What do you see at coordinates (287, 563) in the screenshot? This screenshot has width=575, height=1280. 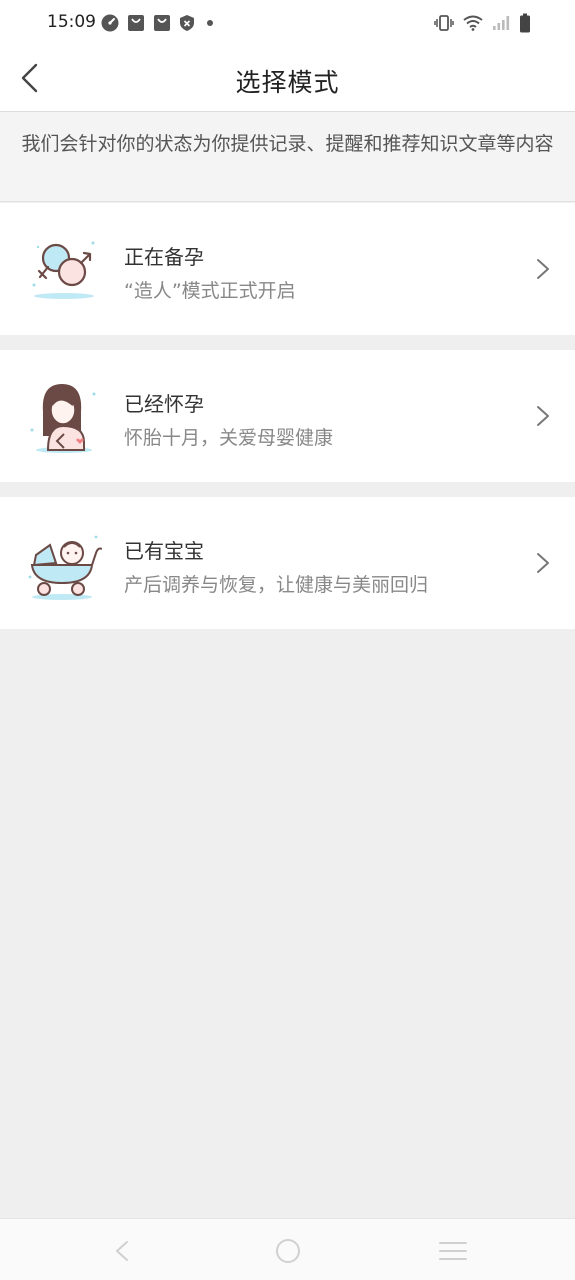 I see `mode-option-has-baby: 已有宝宝 产后调养与恢复，让健康与美丽回归` at bounding box center [287, 563].